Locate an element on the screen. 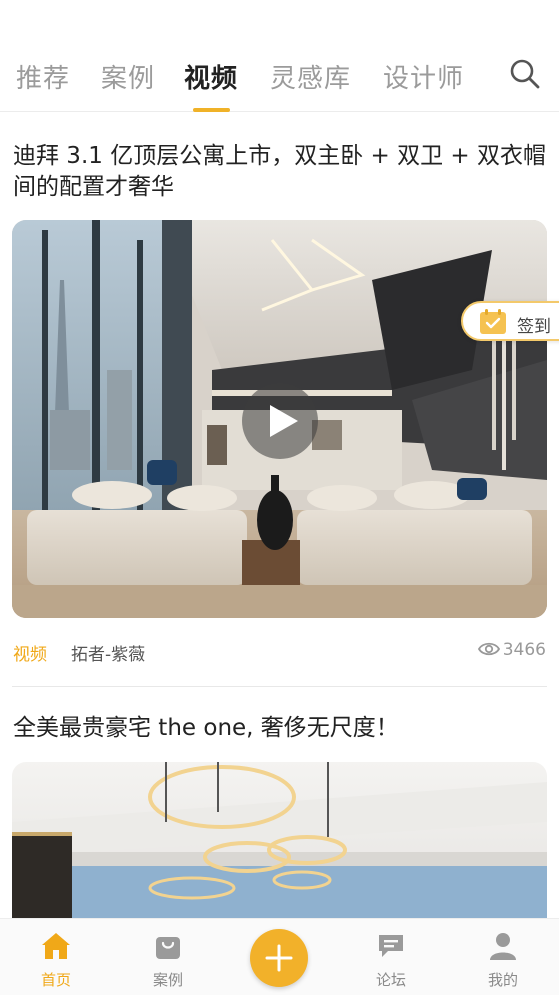  nav-profile-label: 我的 is located at coordinates (502, 980).